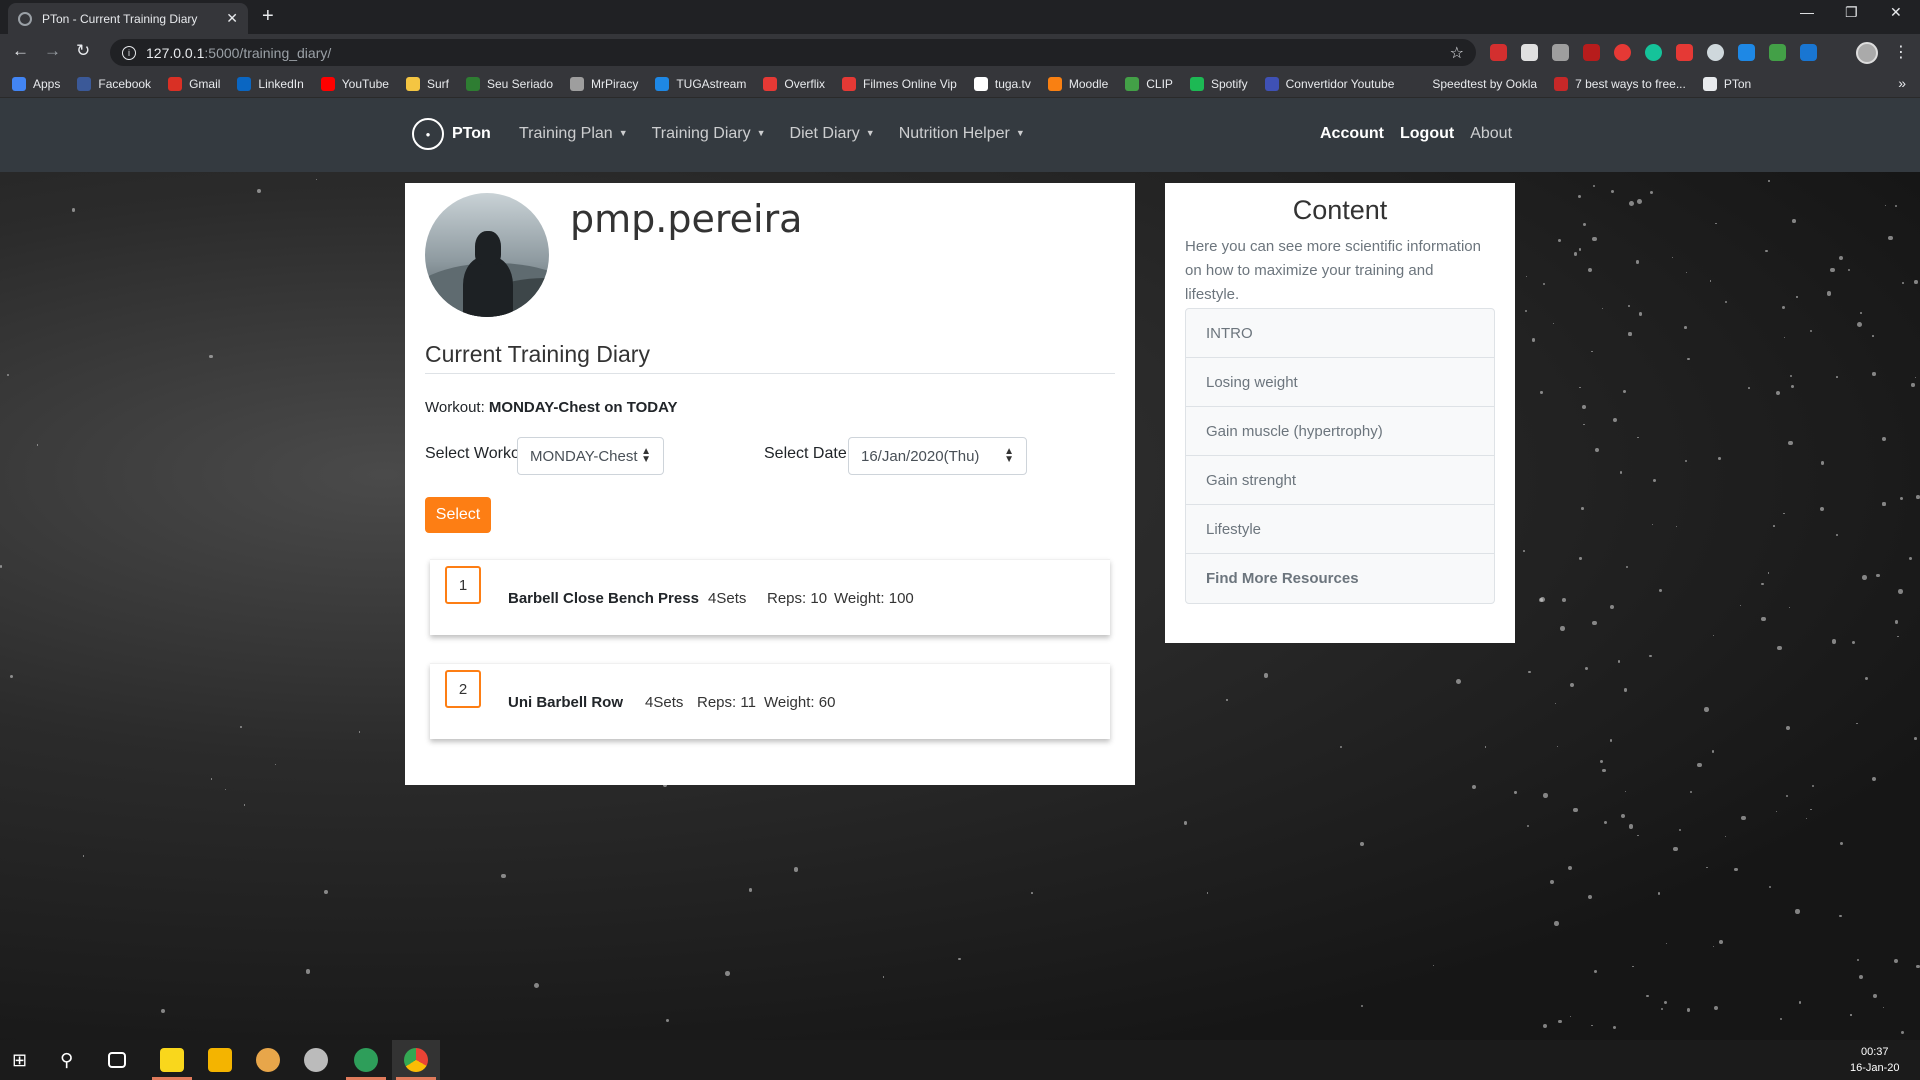  What do you see at coordinates (519, 83) in the screenshot?
I see `bookmark-label: Seu Seriado` at bounding box center [519, 83].